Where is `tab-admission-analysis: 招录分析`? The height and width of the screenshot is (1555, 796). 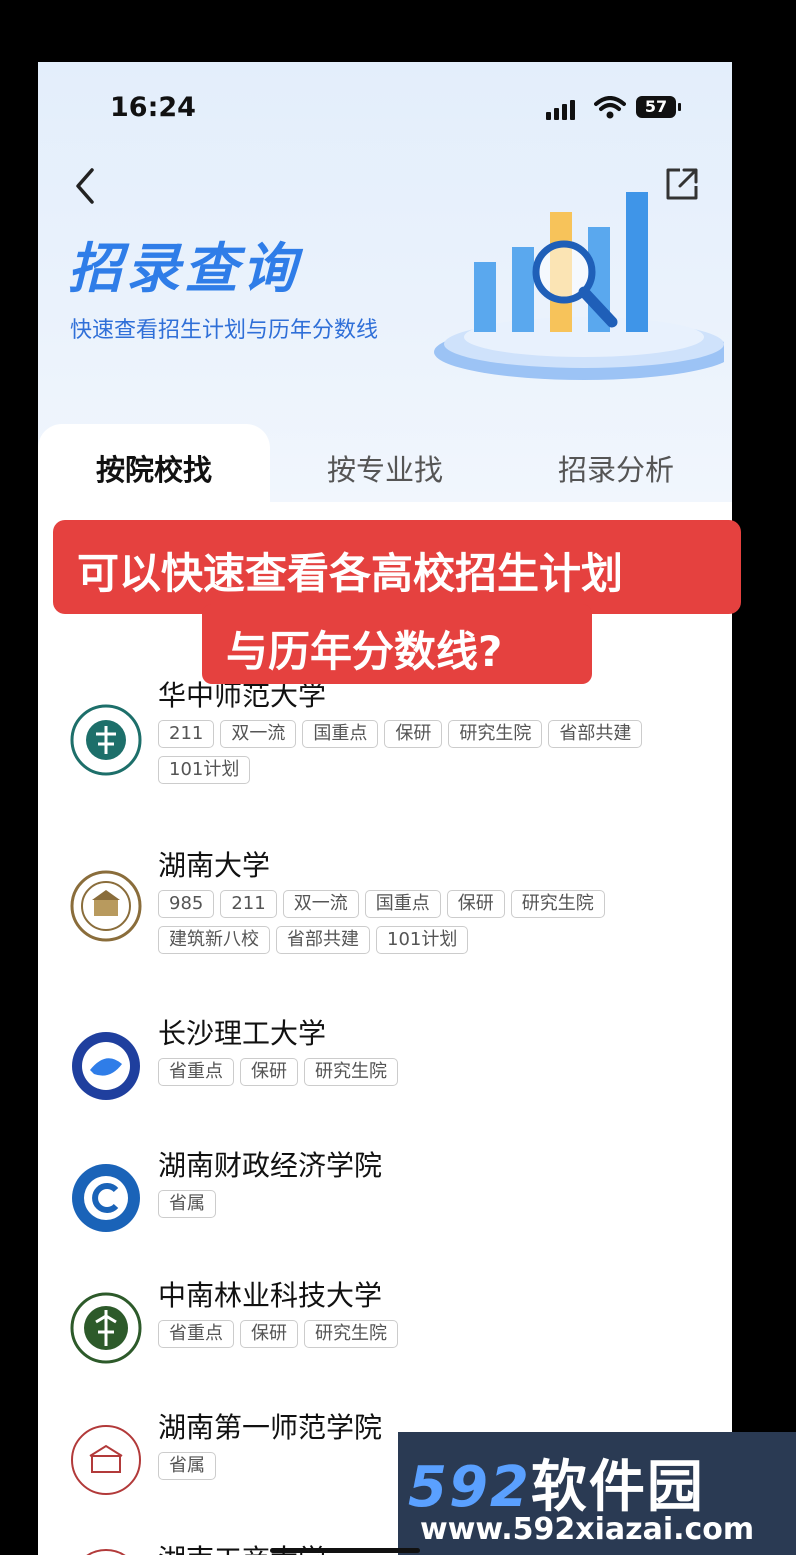 tab-admission-analysis: 招录分析 is located at coordinates (616, 470).